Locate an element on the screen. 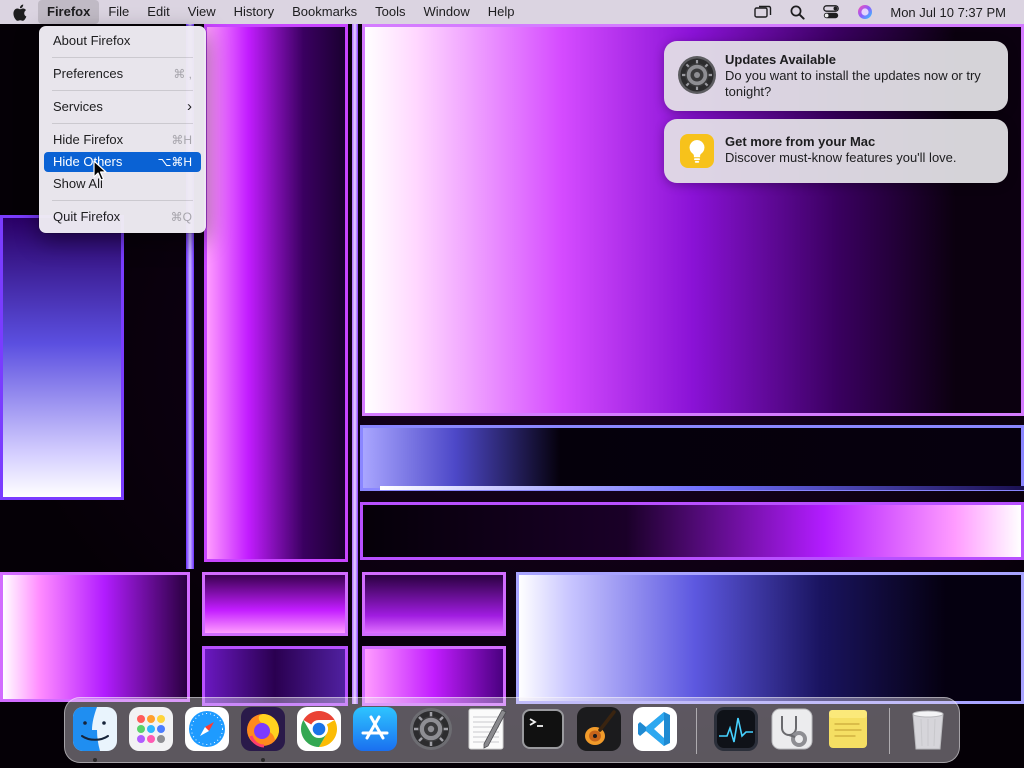  notification-title: Updates Available is located at coordinates (781, 59).